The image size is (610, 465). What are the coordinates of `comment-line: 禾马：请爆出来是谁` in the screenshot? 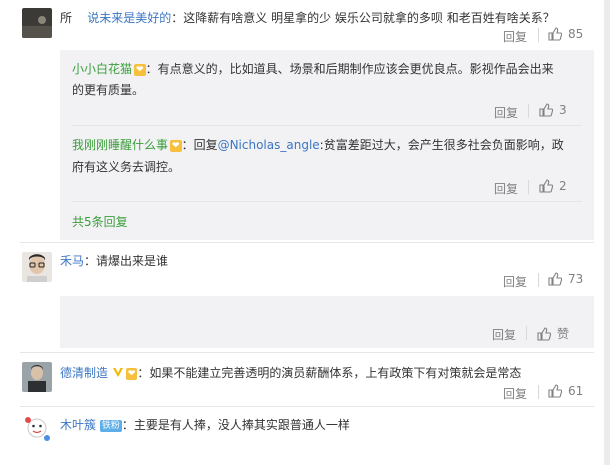 It's located at (114, 260).